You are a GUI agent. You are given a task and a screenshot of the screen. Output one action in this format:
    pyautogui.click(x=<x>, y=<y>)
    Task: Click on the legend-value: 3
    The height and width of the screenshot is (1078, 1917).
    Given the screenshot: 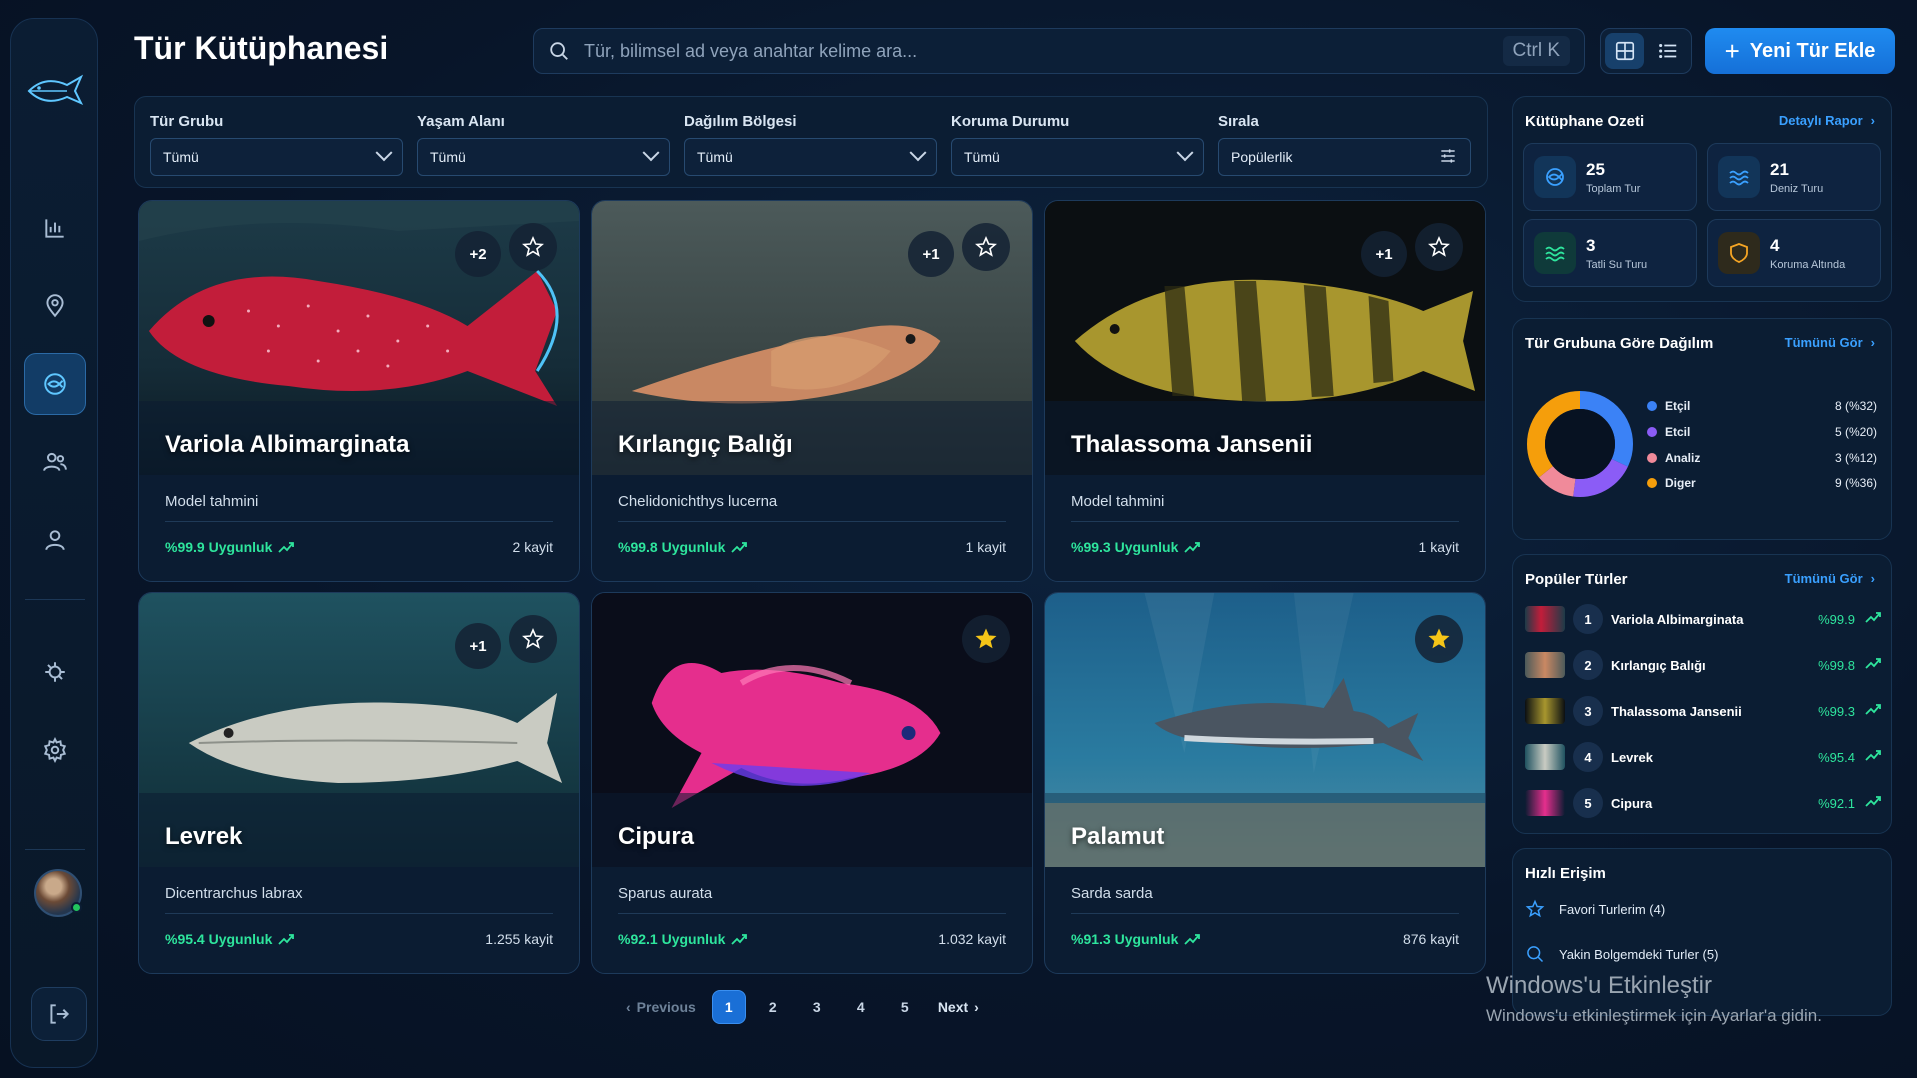 What is the action you would take?
    pyautogui.click(x=1838, y=458)
    